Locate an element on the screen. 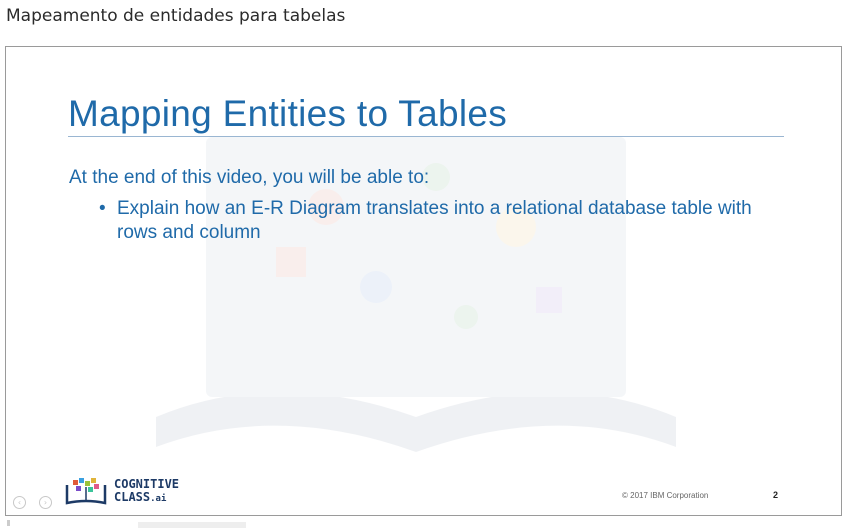 This screenshot has height=528, width=847. slide-page-number: 2 is located at coordinates (776, 495).